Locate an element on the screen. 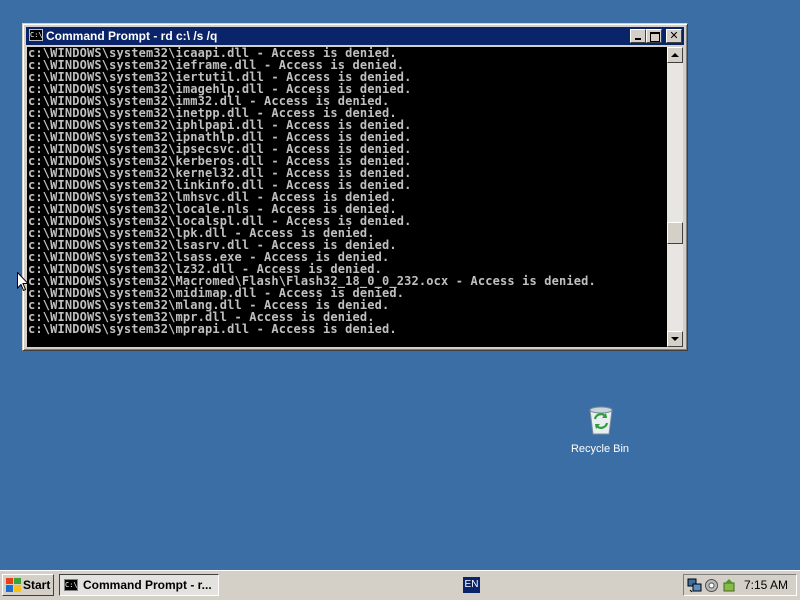 Image resolution: width=800 pixels, height=600 pixels. arrow-down-icon is located at coordinates (675, 339).